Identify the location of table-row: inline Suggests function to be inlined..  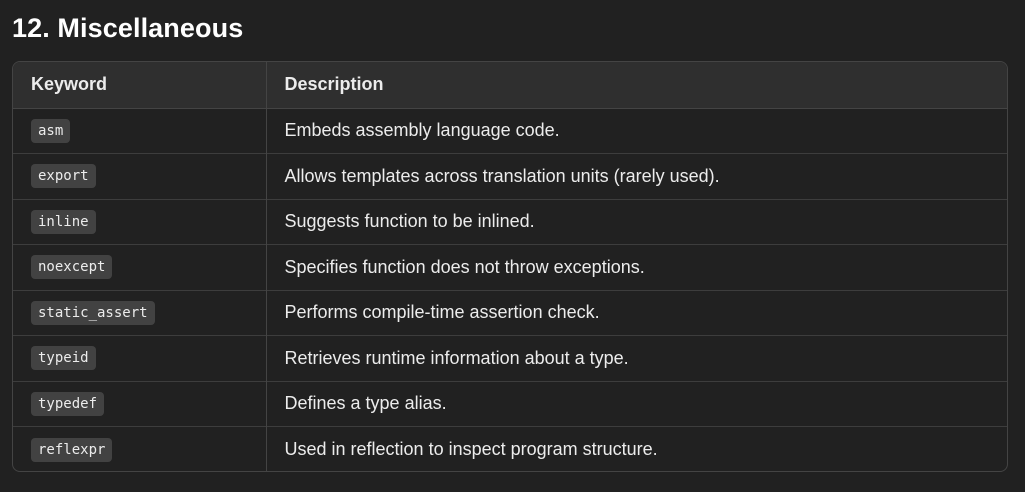
(510, 221).